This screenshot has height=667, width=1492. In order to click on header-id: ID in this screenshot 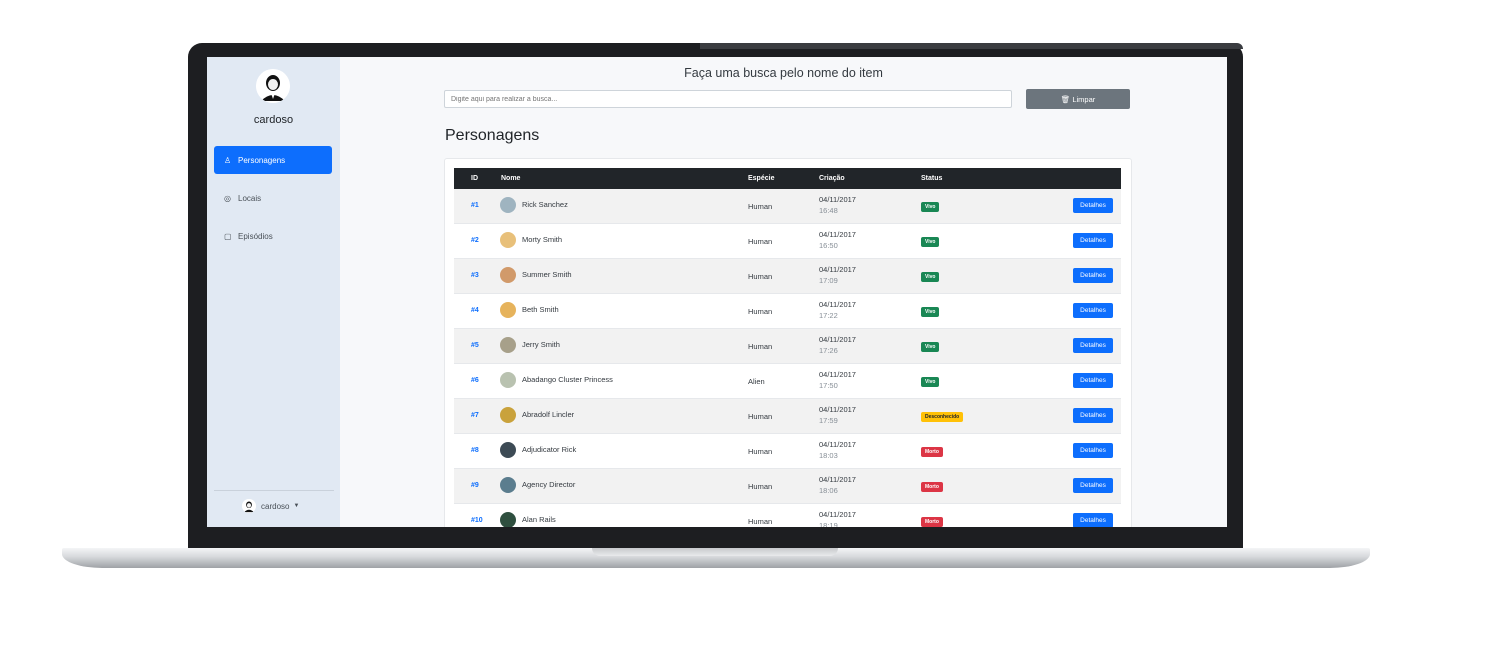, I will do `click(474, 178)`.